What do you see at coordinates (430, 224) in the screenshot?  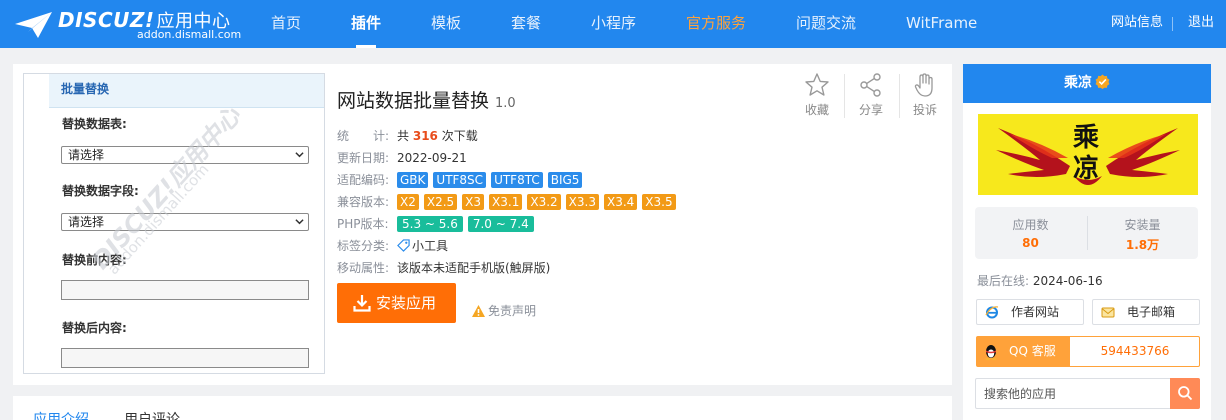 I see `php-tag: 5.3 ~ 5.6` at bounding box center [430, 224].